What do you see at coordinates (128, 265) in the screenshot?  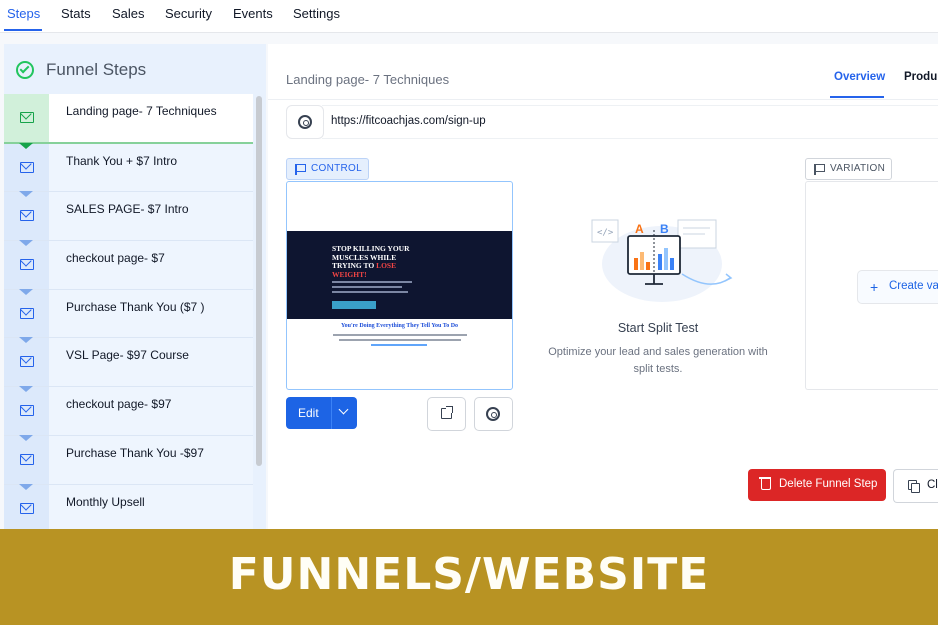 I see `step-item: checkout page- $7` at bounding box center [128, 265].